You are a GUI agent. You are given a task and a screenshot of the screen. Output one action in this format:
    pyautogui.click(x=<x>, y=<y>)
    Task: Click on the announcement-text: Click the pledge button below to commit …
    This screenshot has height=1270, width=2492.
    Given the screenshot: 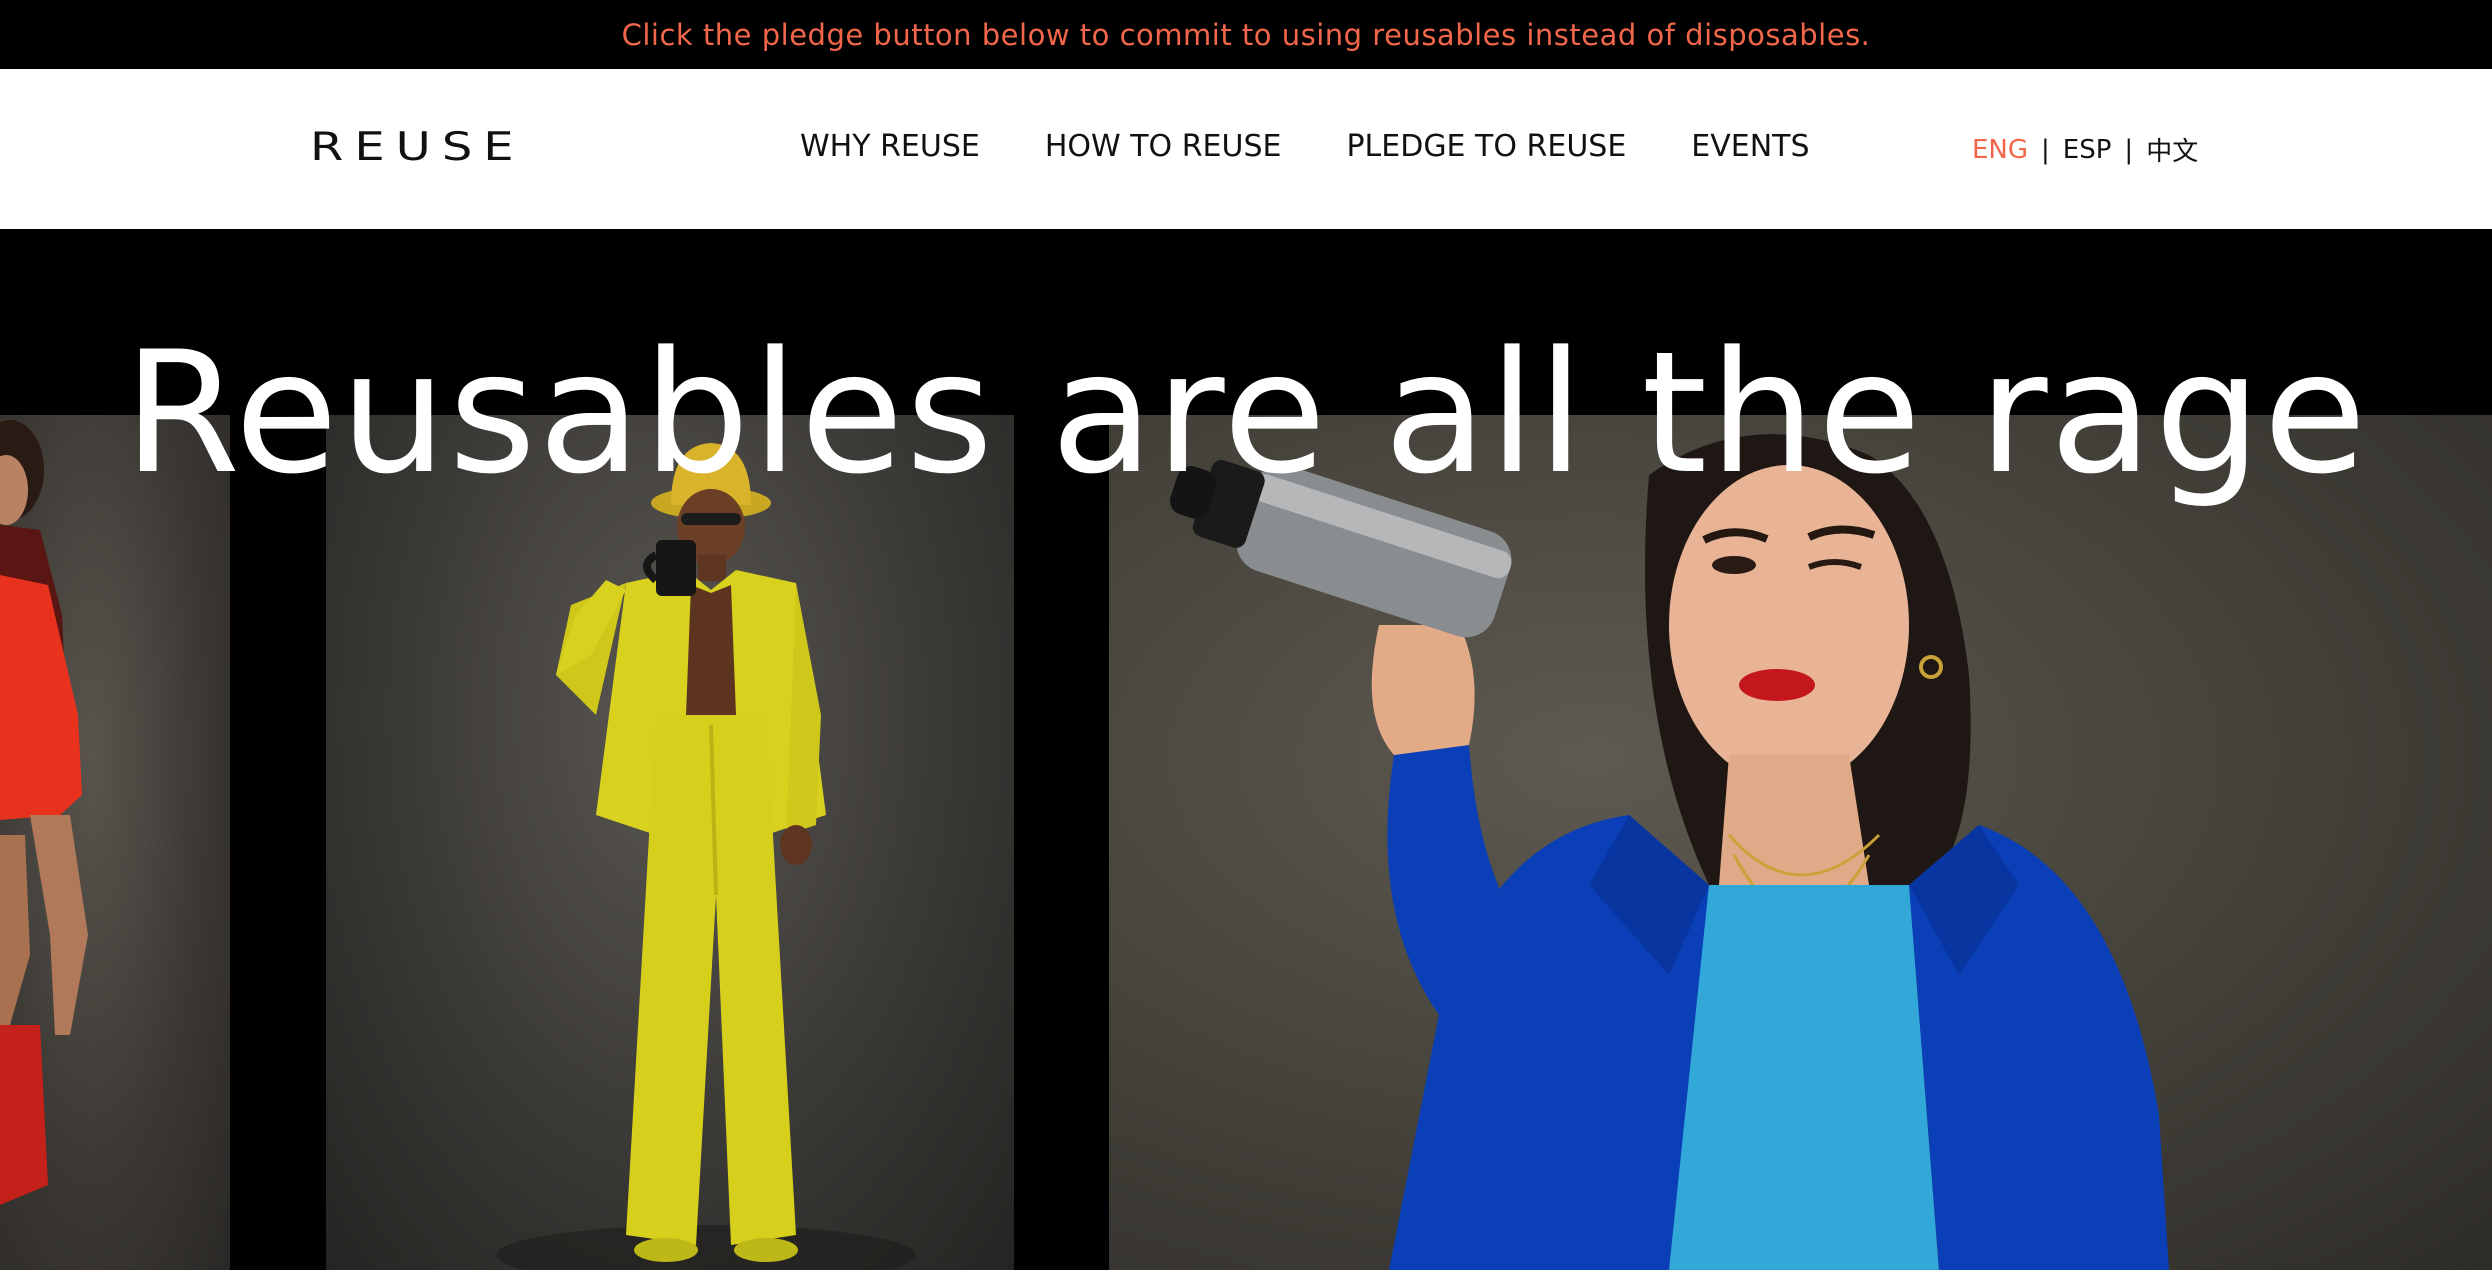 What is the action you would take?
    pyautogui.click(x=1246, y=34)
    